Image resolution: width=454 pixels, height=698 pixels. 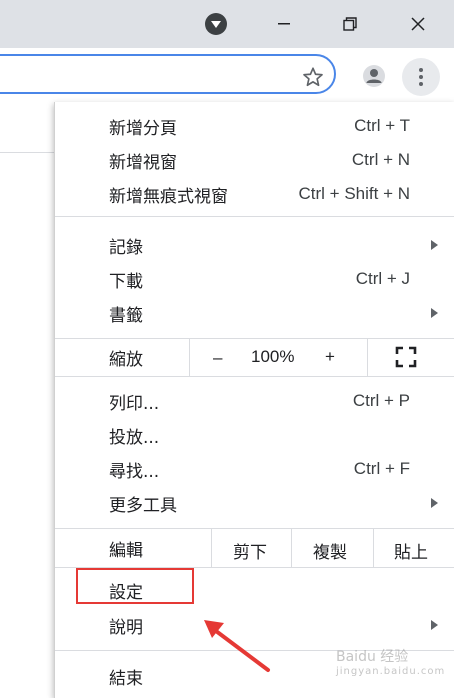 I want to click on edit-label: 編輯, so click(x=126, y=550).